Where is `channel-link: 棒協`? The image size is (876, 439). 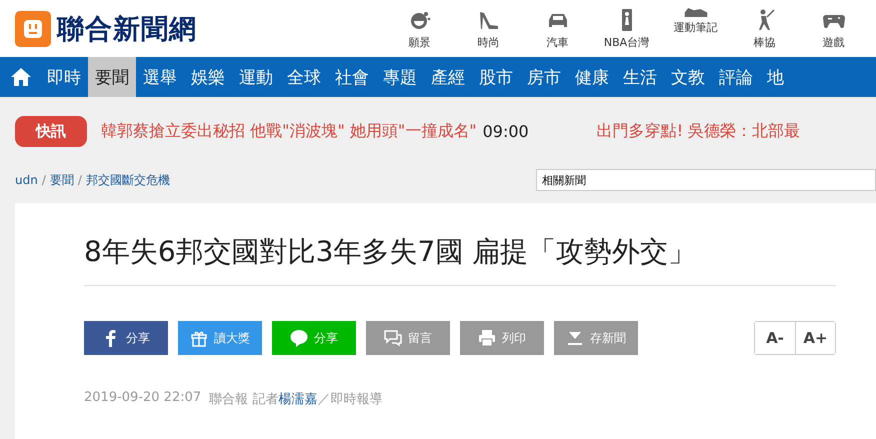
channel-link: 棒協 is located at coordinates (764, 29).